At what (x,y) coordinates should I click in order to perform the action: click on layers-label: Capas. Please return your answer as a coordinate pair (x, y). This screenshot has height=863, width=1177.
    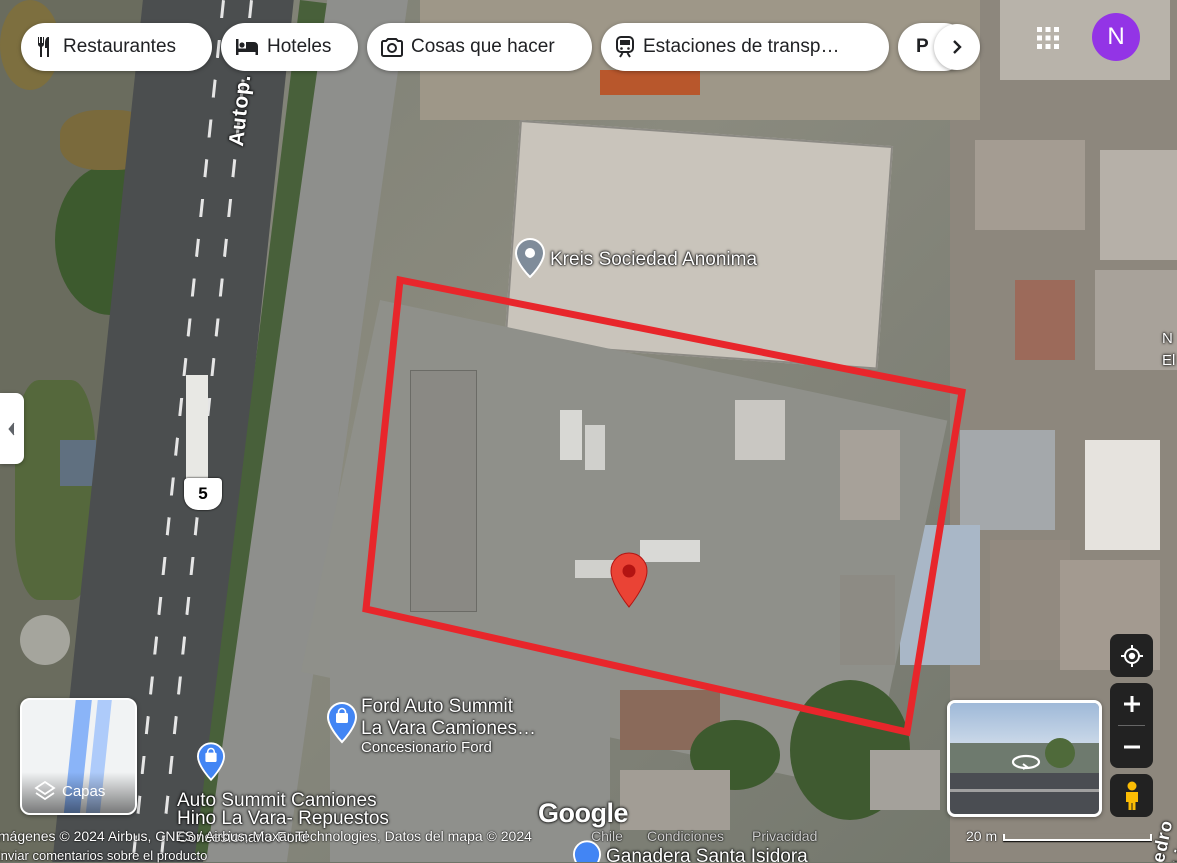
    Looking at the image, I should click on (84, 791).